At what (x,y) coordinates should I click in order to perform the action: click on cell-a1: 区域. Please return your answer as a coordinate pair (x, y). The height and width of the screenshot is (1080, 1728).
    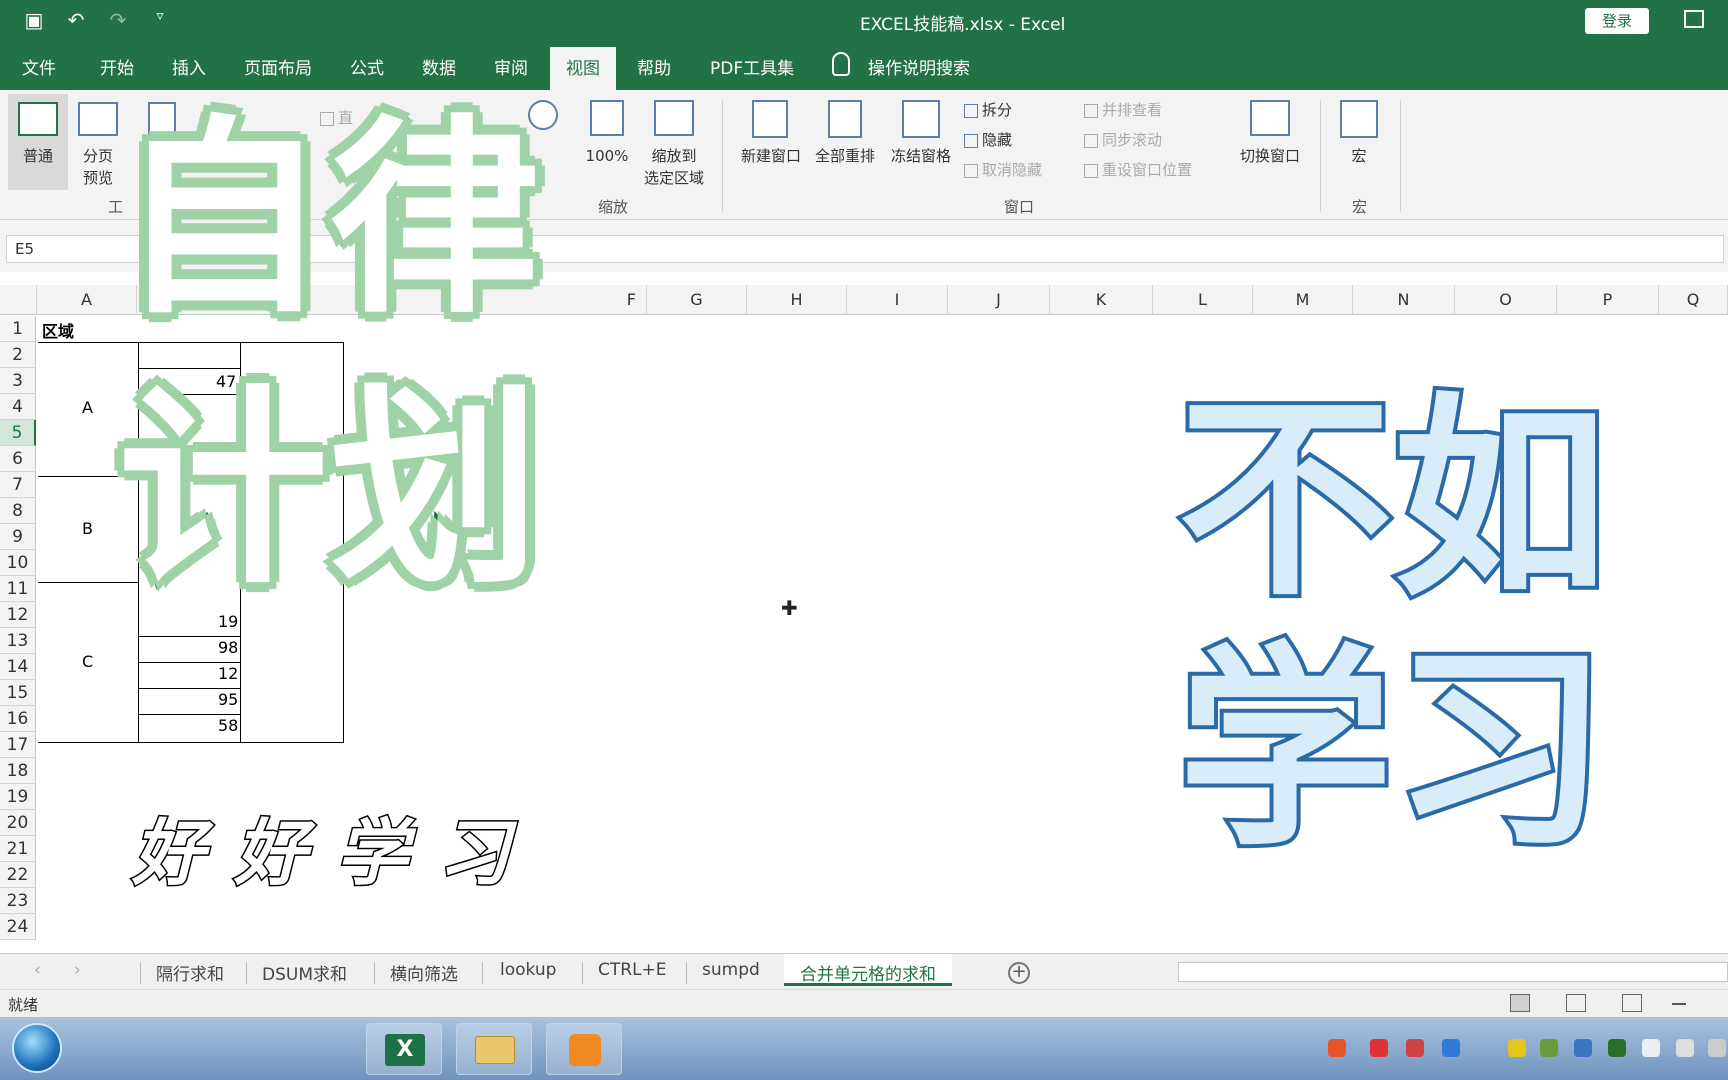
    Looking at the image, I should click on (58, 330).